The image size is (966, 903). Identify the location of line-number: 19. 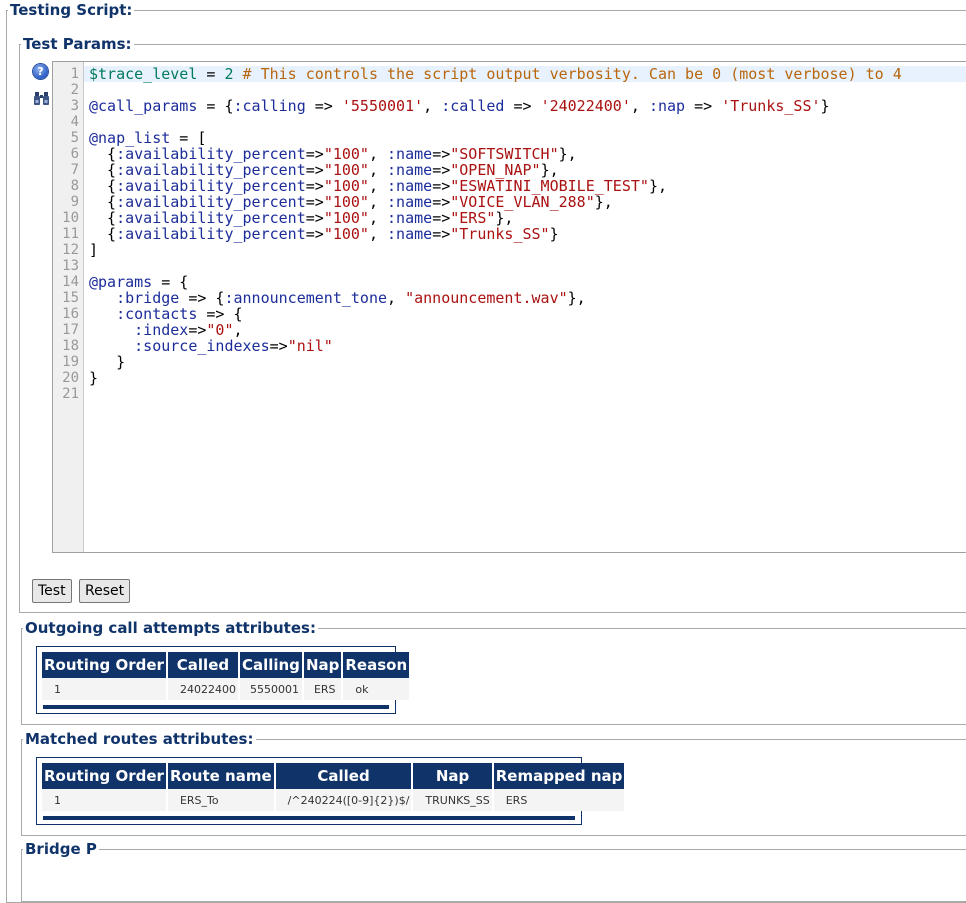
(70, 362).